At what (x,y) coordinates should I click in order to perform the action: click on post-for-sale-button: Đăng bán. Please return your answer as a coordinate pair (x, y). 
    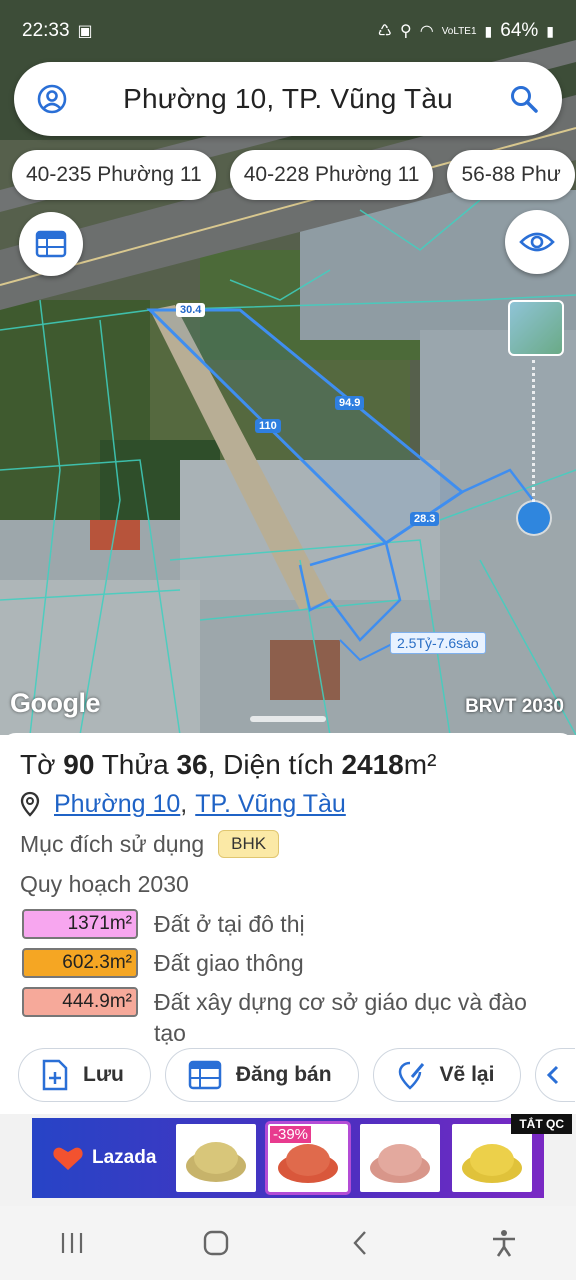
    Looking at the image, I should click on (261, 1075).